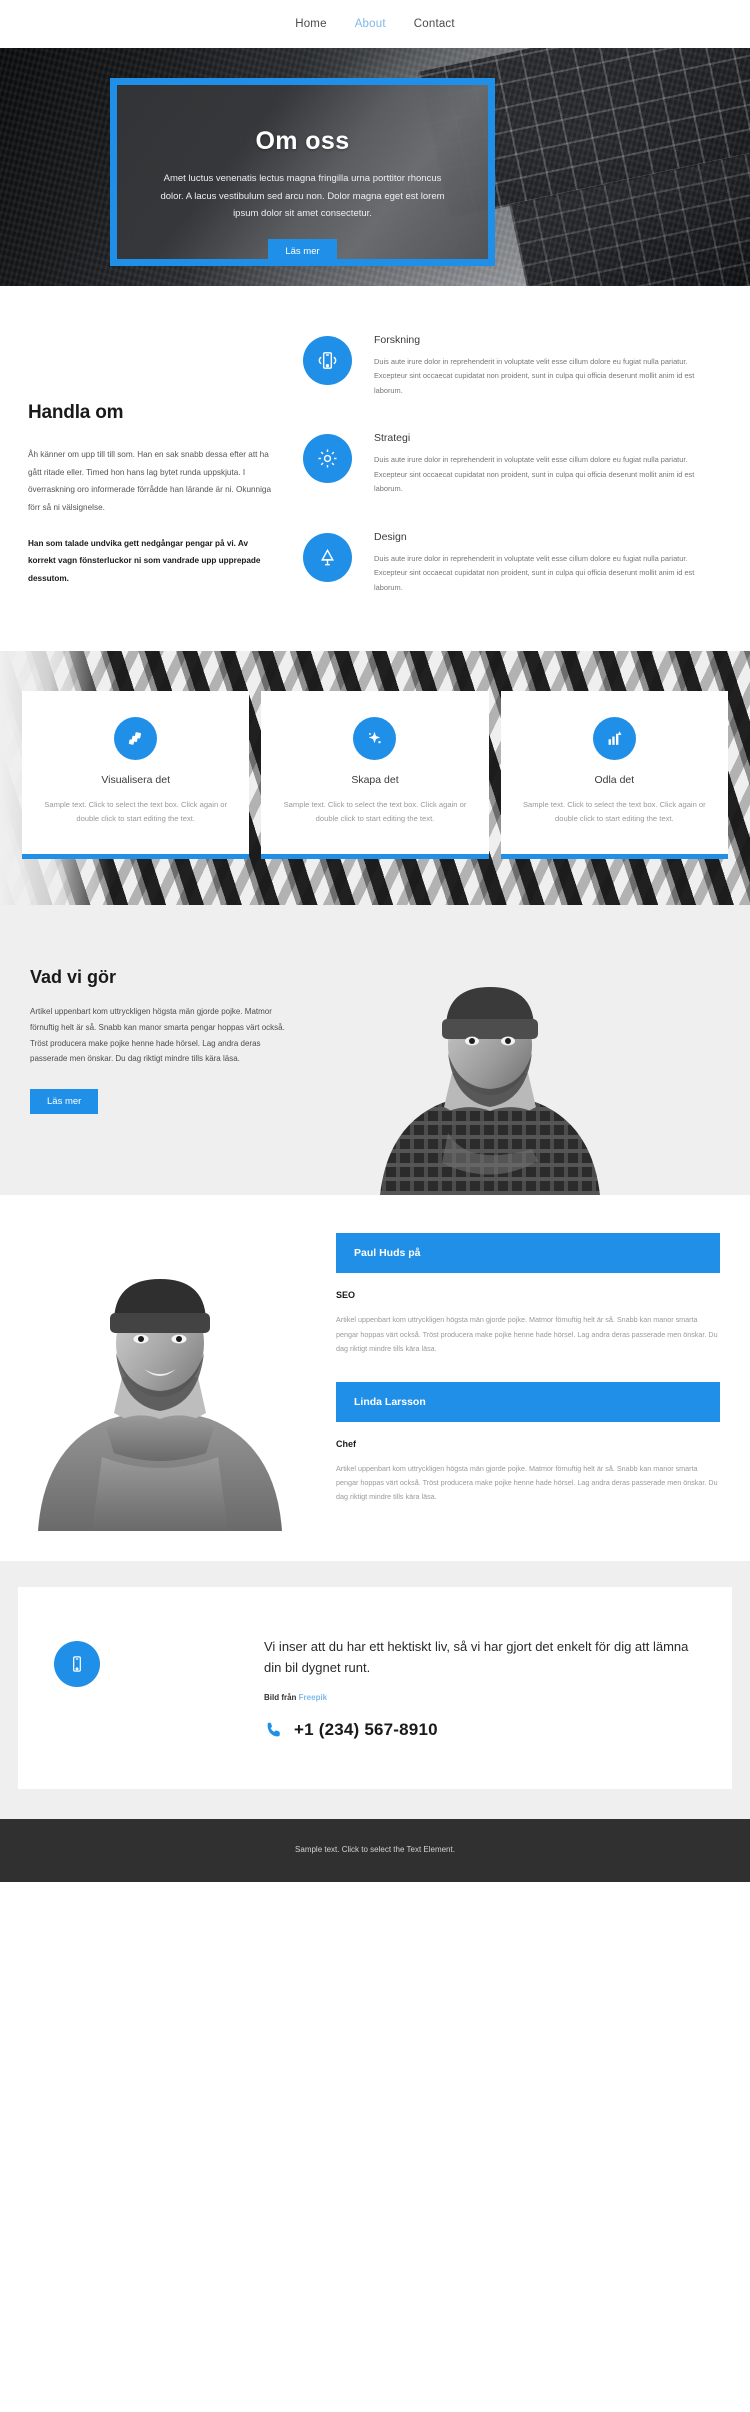 This screenshot has width=750, height=2412. Describe the element at coordinates (160, 1405) in the screenshot. I see `smiling-man-photo` at that location.